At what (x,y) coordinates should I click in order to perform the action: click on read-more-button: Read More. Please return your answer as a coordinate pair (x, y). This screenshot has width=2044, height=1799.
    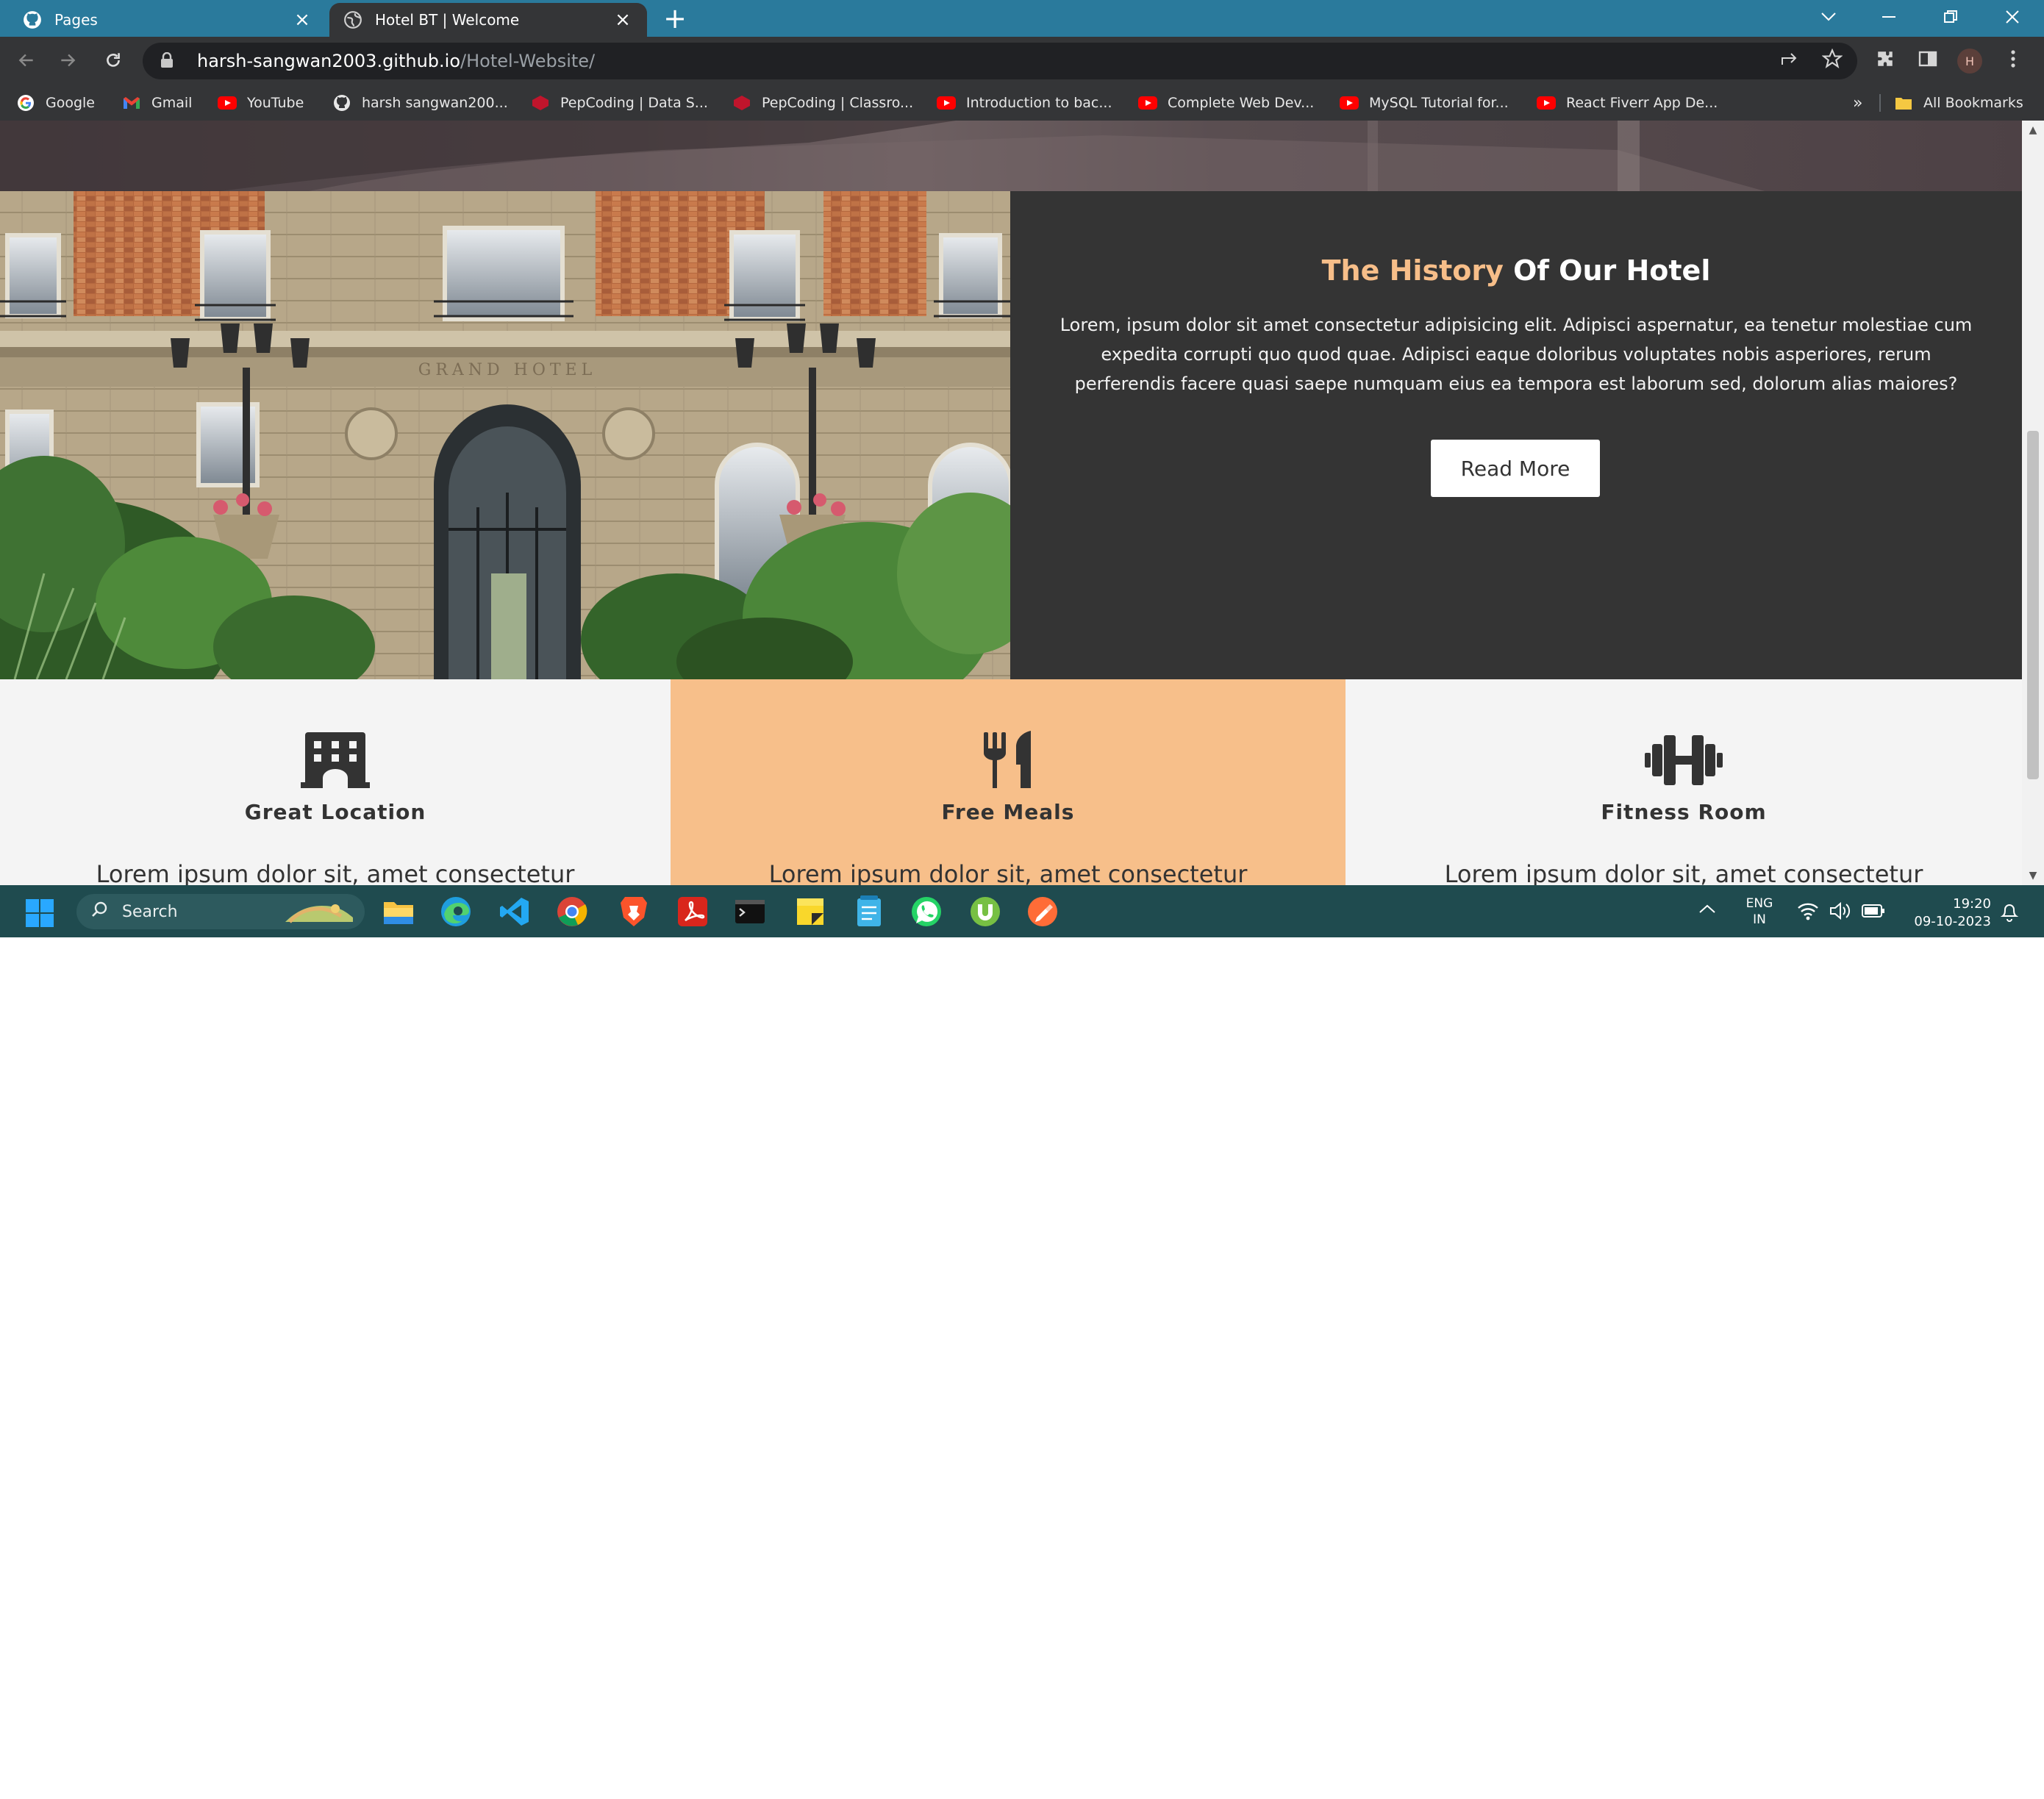
    Looking at the image, I should click on (1515, 468).